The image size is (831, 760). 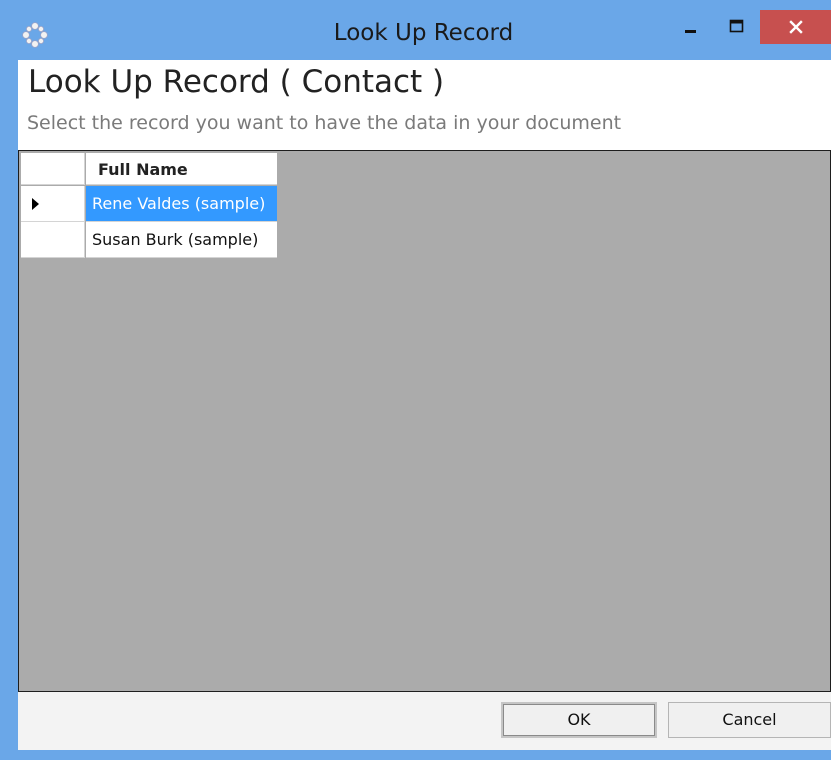 I want to click on table-row-cell-full-name: Susan Burk (sample), so click(x=181, y=240).